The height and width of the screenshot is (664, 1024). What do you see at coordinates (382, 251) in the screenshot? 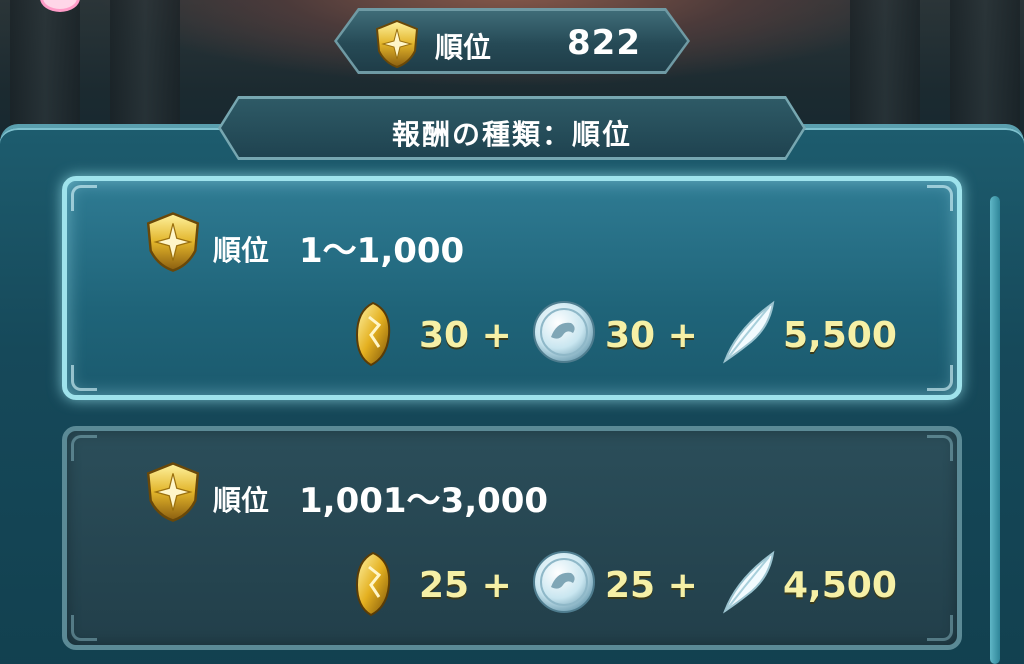
I see `tier-rank-range: 1～1,000` at bounding box center [382, 251].